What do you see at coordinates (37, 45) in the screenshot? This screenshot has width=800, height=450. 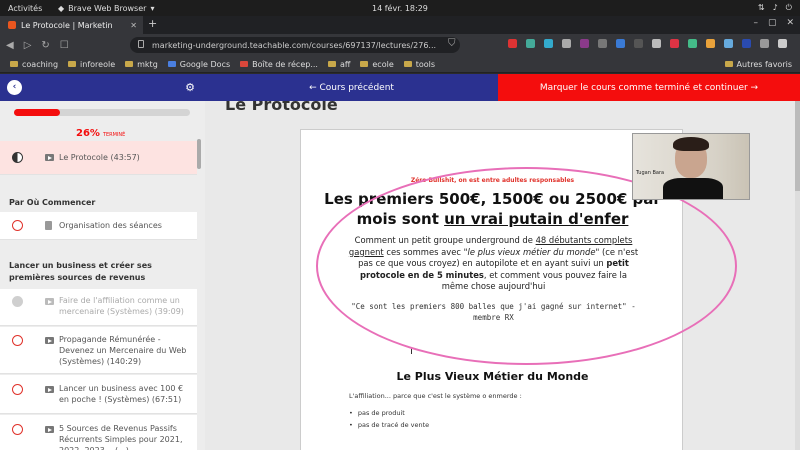 I see `nav-buttons: ◀ ▷ ↻ ☐` at bounding box center [37, 45].